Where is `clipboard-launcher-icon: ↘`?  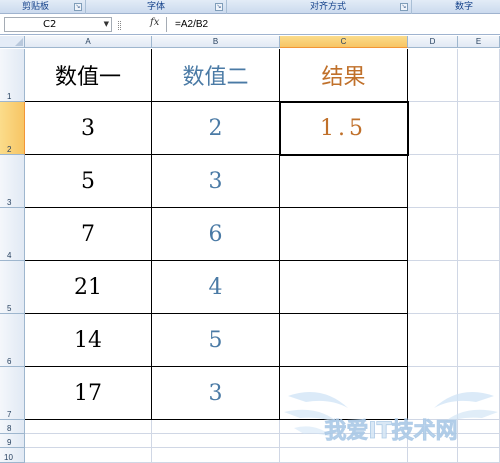 clipboard-launcher-icon: ↘ is located at coordinates (78, 7).